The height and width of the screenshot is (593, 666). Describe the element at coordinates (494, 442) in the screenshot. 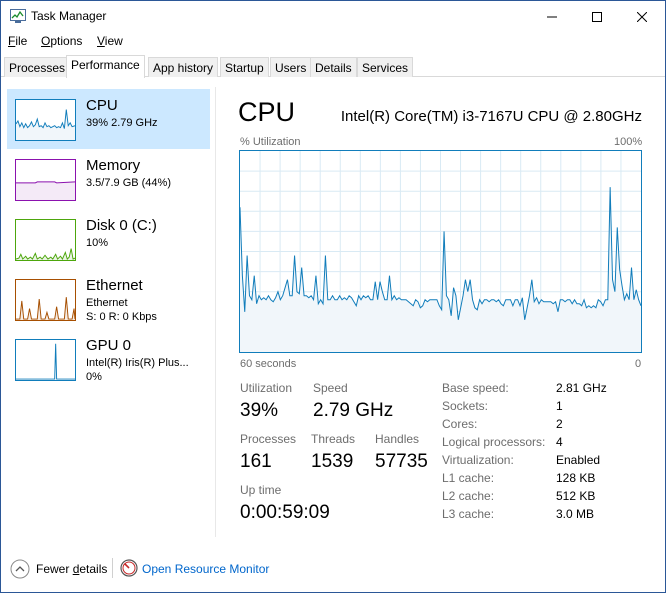

I see `info-label: Logical processors:` at that location.